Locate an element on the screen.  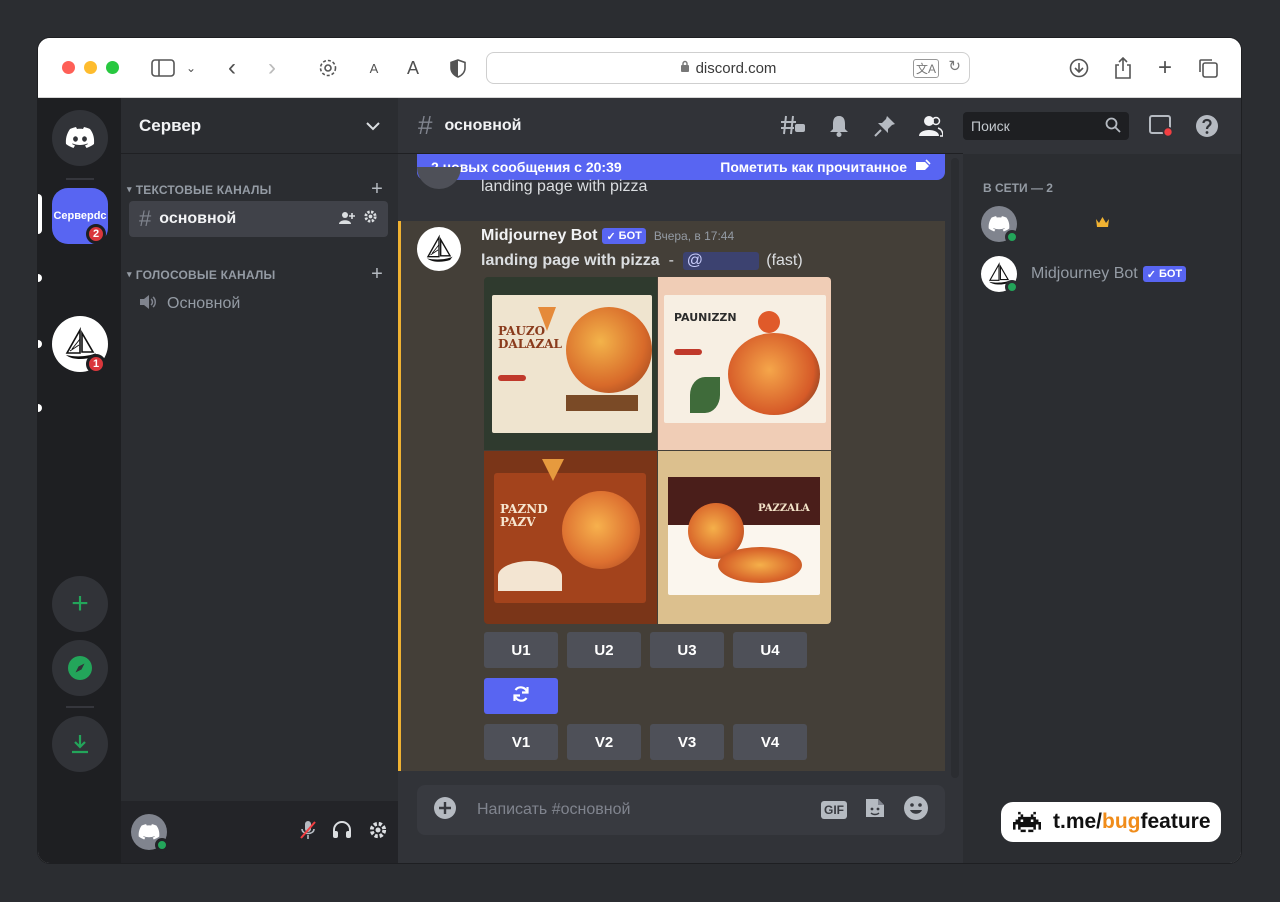
previous-message-text: landing page with pizza is located at coordinates (564, 186).